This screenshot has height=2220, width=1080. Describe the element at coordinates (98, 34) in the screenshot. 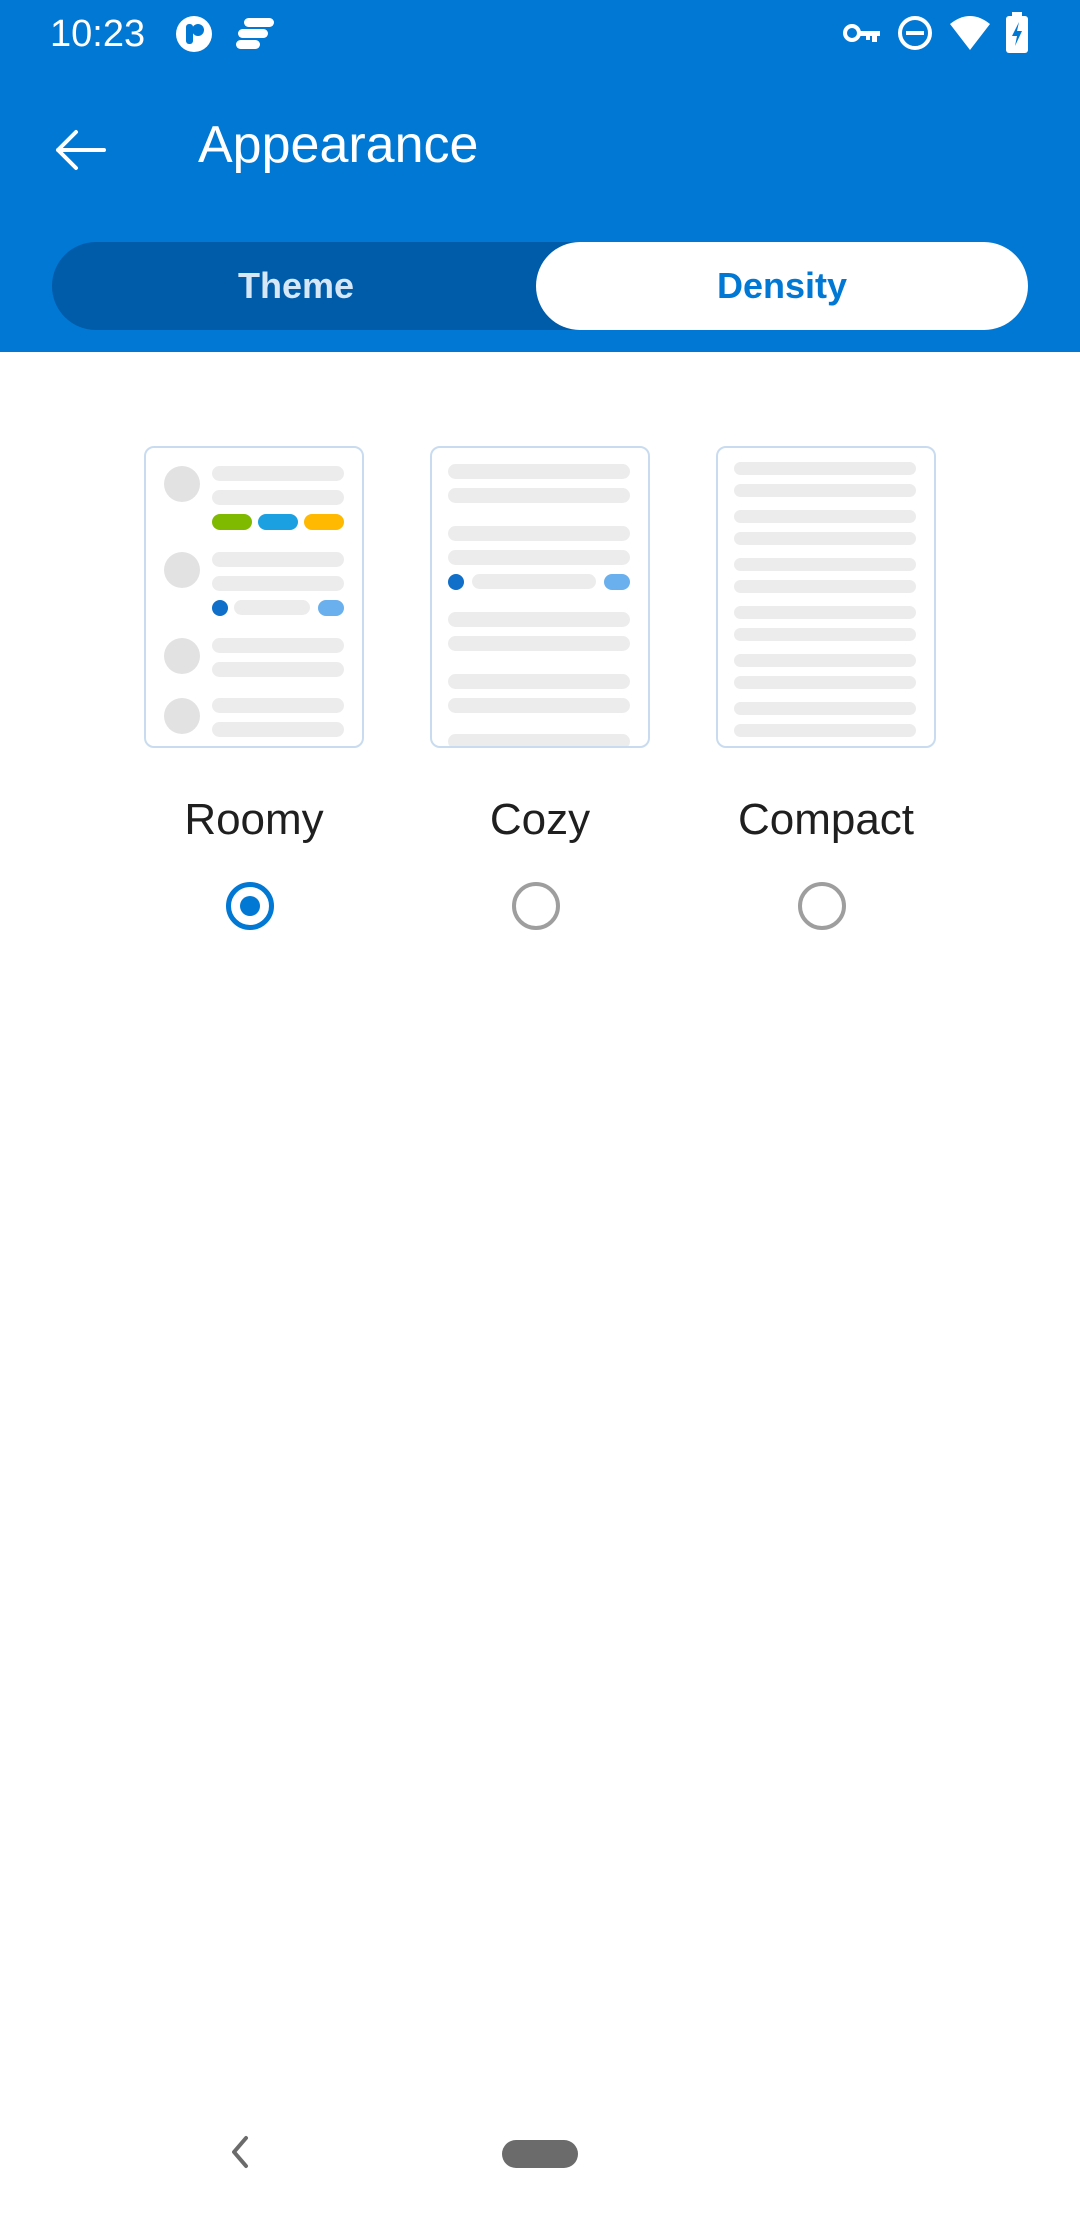

I see `status-time: 10:23` at that location.